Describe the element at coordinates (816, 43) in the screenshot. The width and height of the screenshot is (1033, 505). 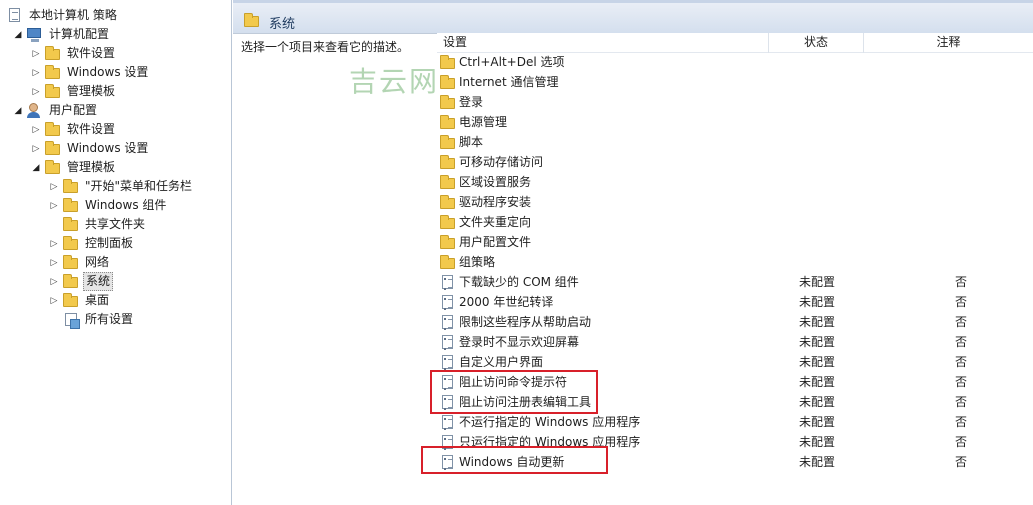
I see `column-header-state: 状态` at that location.